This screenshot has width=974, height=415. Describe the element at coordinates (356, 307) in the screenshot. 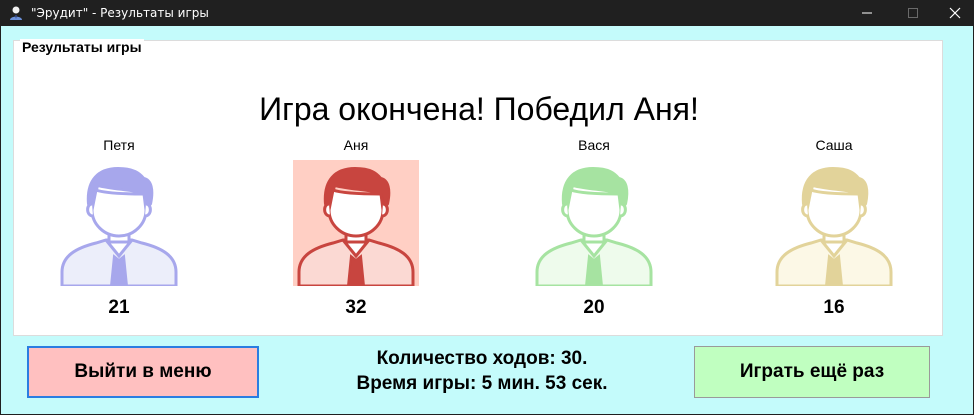

I see `player-score: 32` at that location.